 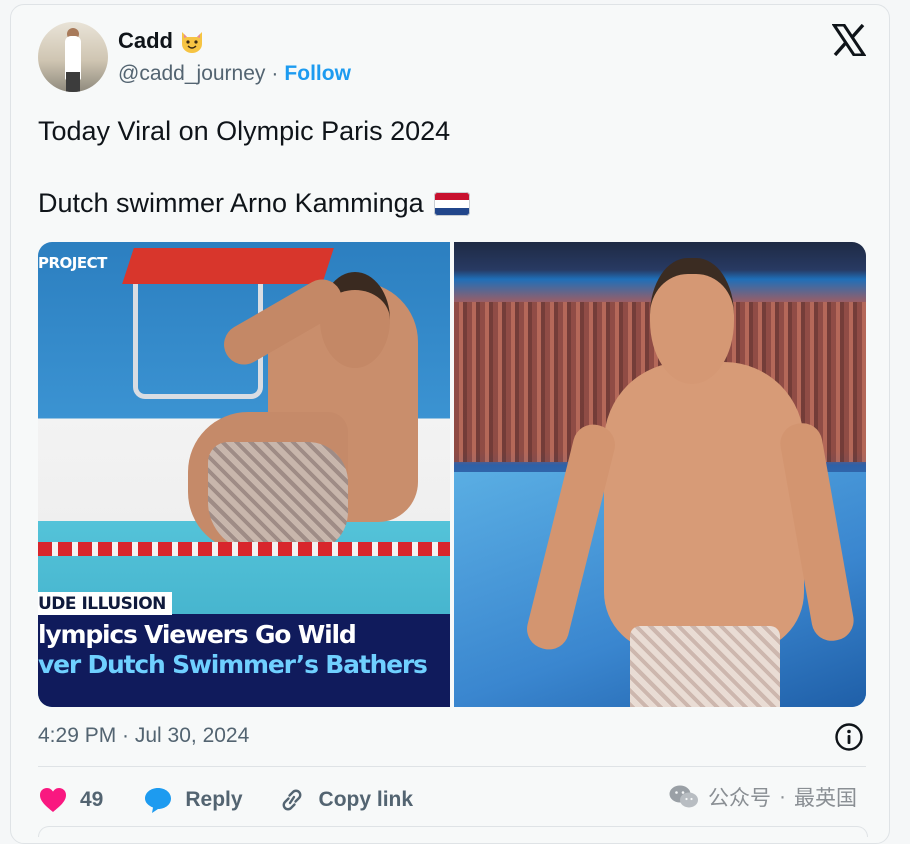 I want to click on media-overlay-headline-2: ver Dutch Swimmer’s Bathers, so click(x=233, y=664).